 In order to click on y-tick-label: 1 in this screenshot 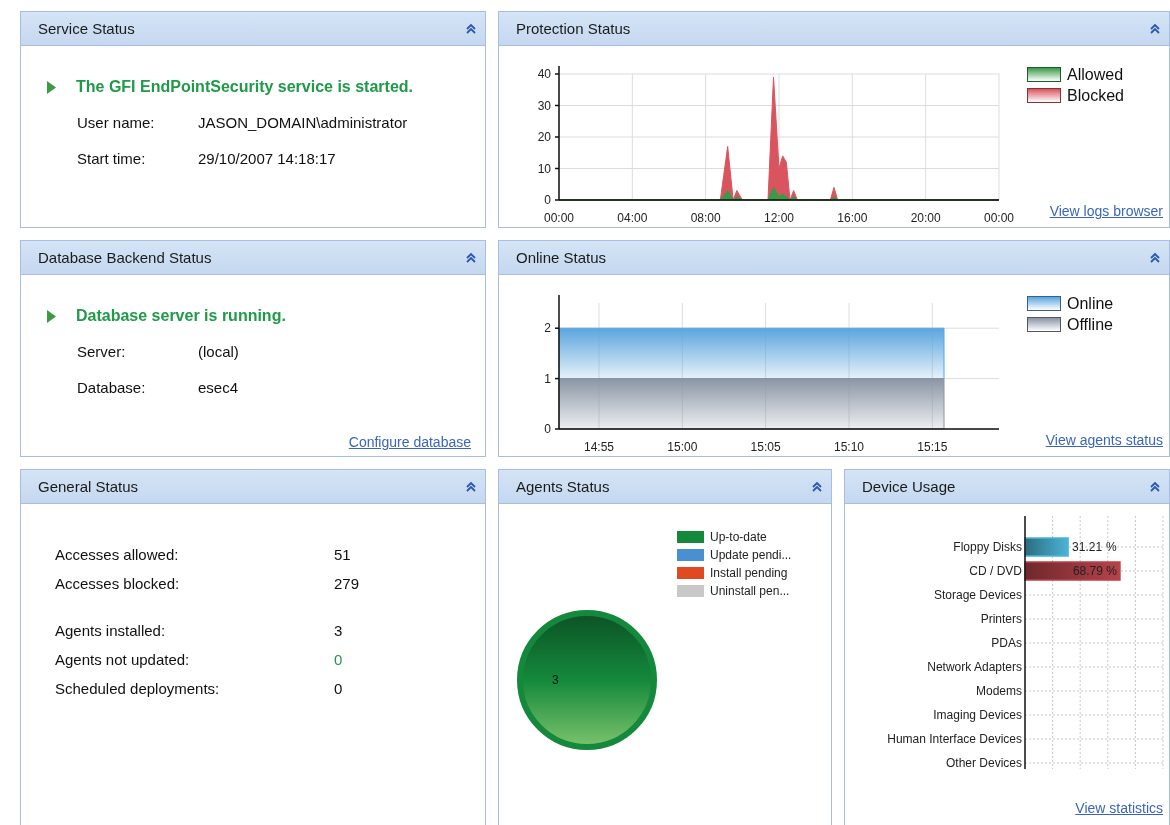, I will do `click(547, 378)`.